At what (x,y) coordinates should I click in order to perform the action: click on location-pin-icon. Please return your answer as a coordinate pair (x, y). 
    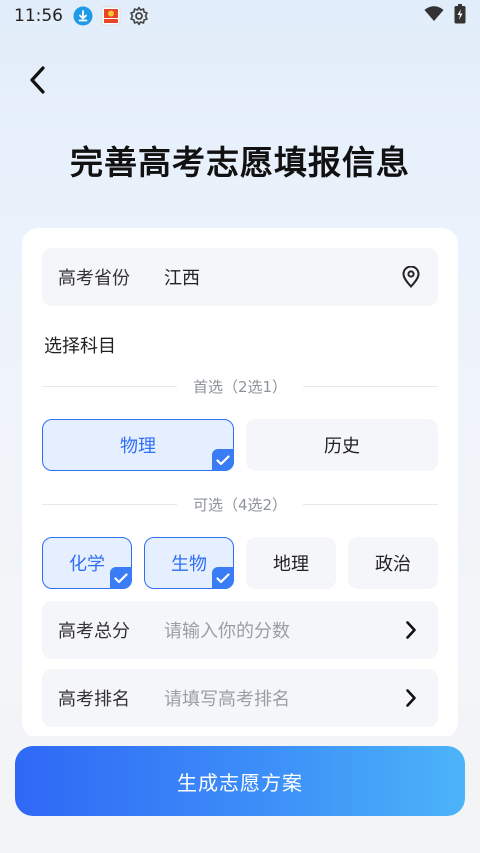
    Looking at the image, I should click on (411, 277).